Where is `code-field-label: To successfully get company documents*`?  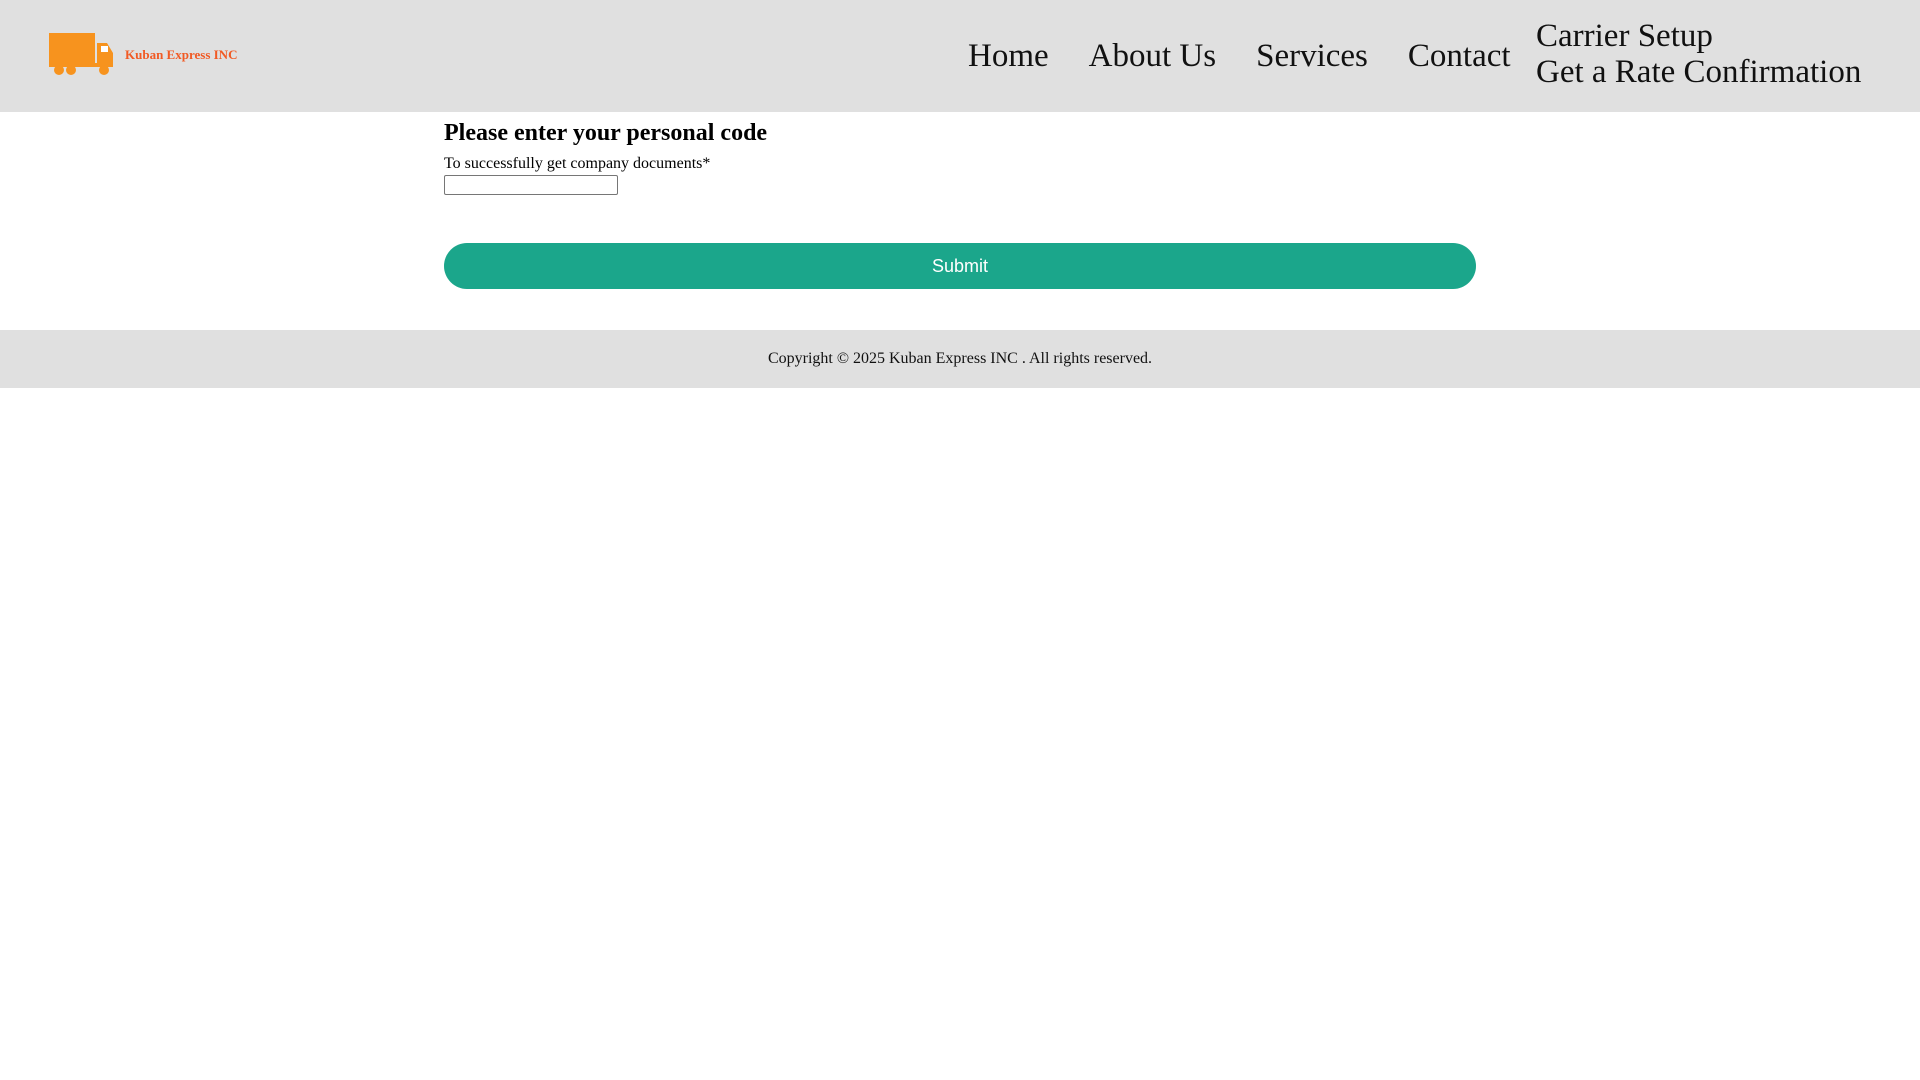 code-field-label: To successfully get company documents* is located at coordinates (577, 163).